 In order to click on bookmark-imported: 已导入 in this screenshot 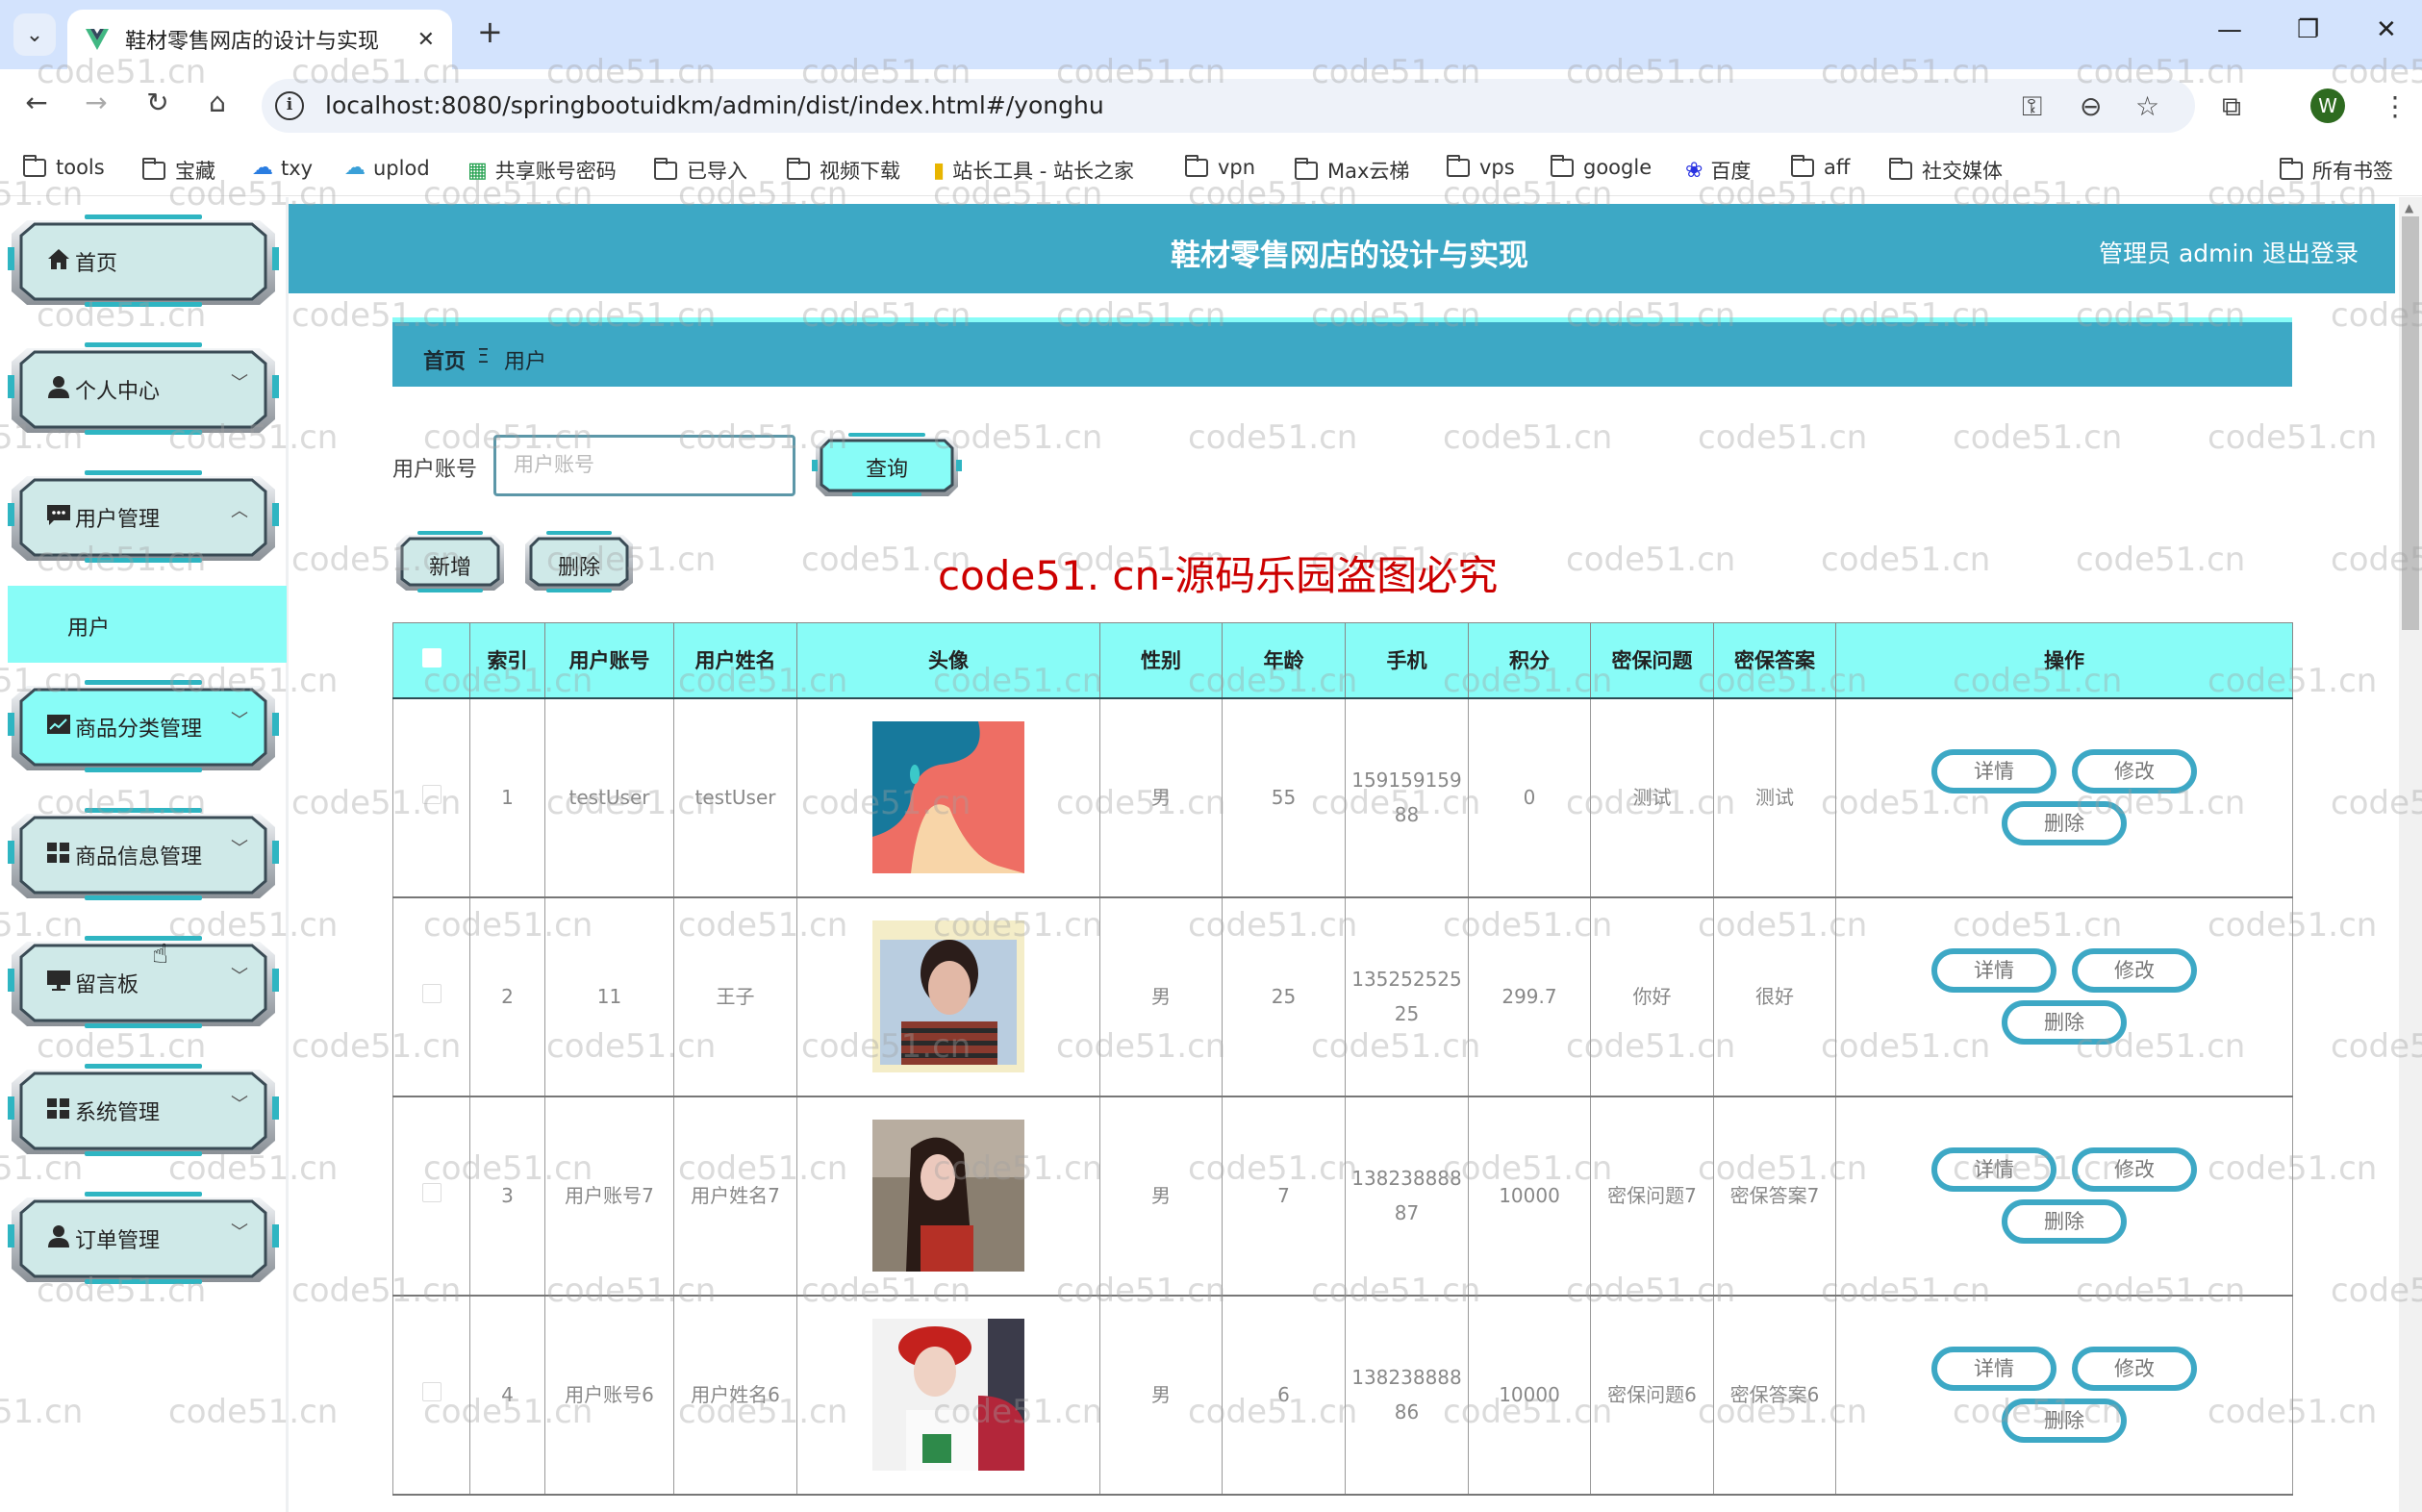, I will do `click(700, 171)`.